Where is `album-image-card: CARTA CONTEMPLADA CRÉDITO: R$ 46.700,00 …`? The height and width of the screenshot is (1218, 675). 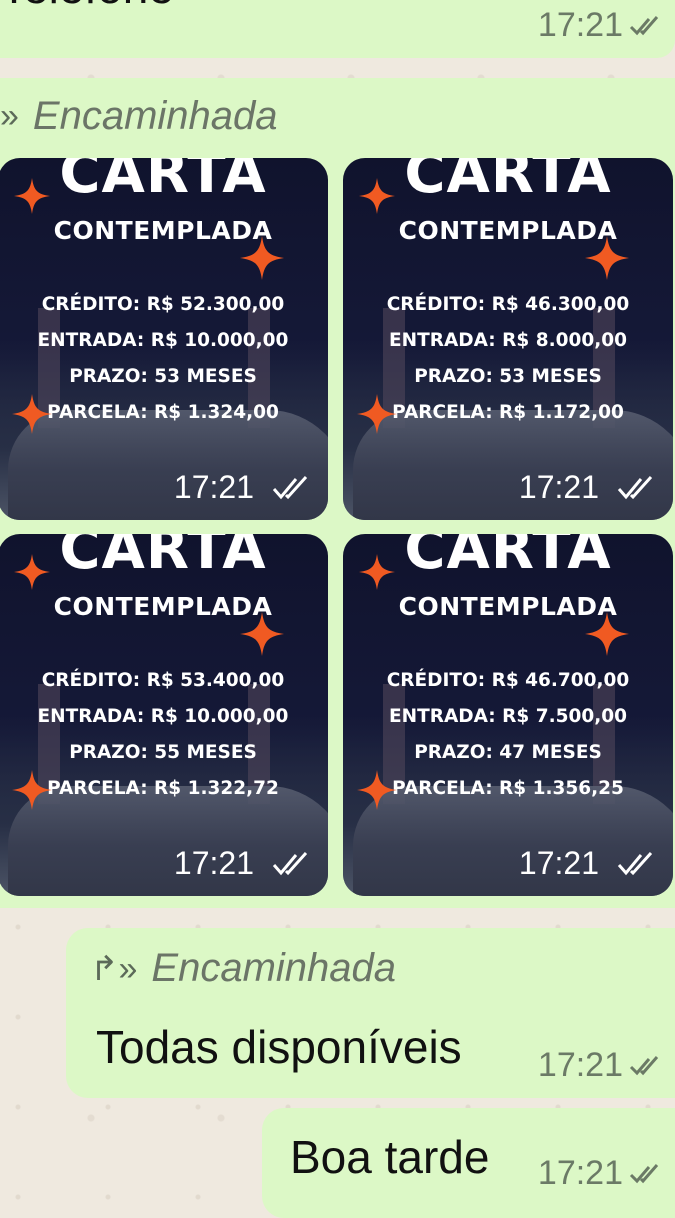
album-image-card: CARTA CONTEMPLADA CRÉDITO: R$ 46.700,00 … is located at coordinates (508, 715).